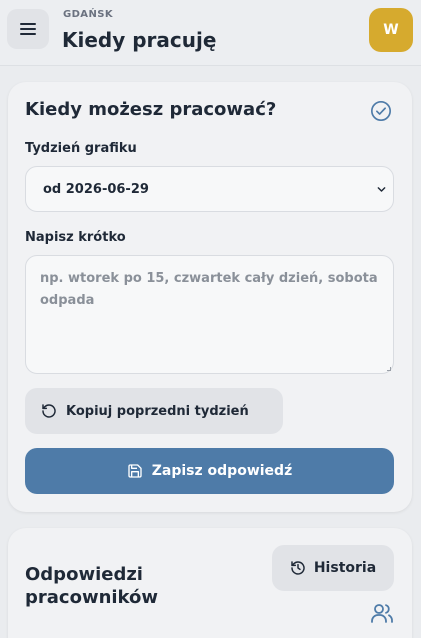 This screenshot has width=421, height=638. Describe the element at coordinates (75, 237) in the screenshot. I see `note-label: Napisz krótko` at that location.